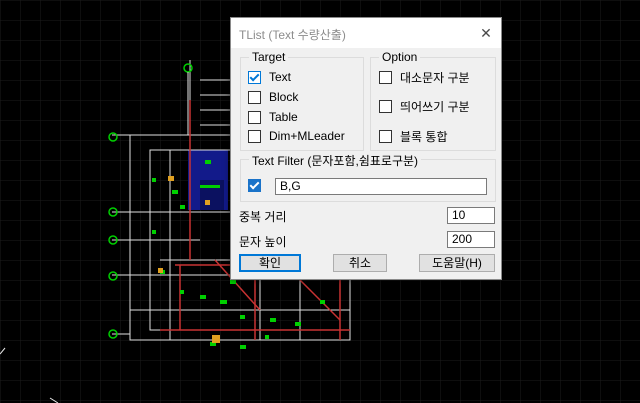  I want to click on option-case-sensitive-checkbox: 대소문자 구분, so click(424, 77).